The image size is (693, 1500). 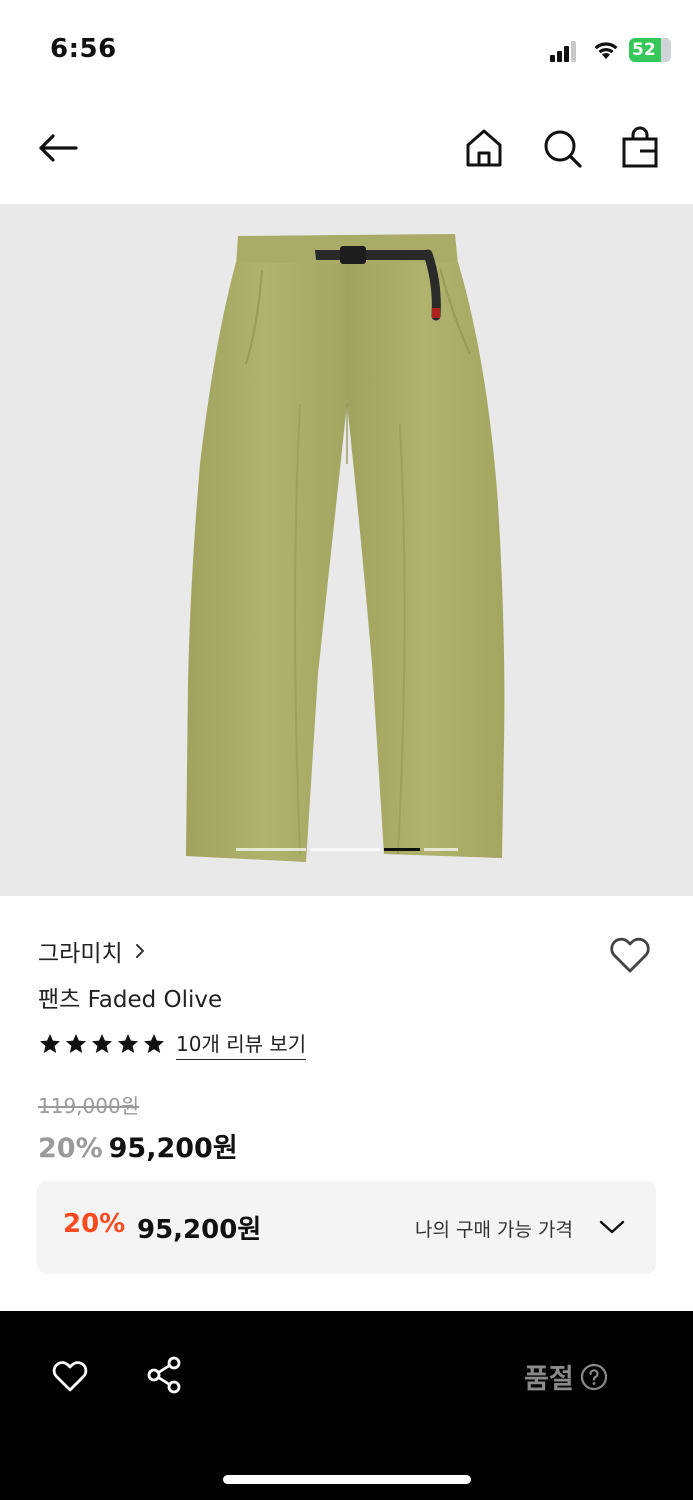 I want to click on brand-link: 그라미치, so click(x=92, y=951).